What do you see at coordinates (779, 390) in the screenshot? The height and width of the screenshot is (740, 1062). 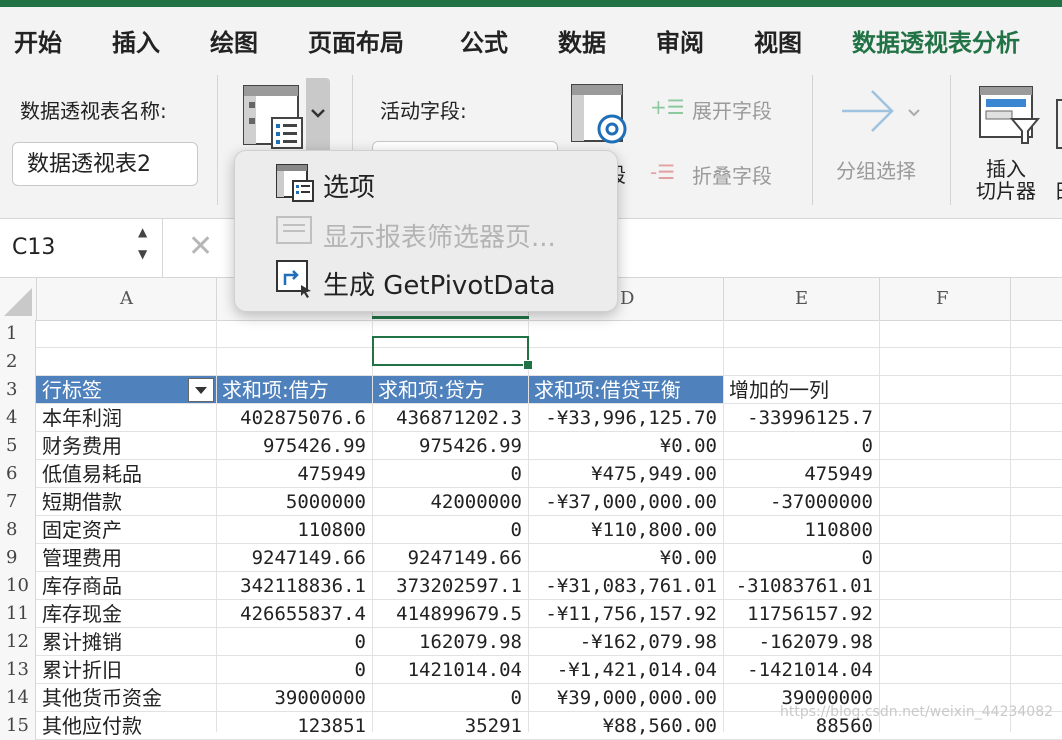 I see `pivot-header-added-column: 增加的一列` at bounding box center [779, 390].